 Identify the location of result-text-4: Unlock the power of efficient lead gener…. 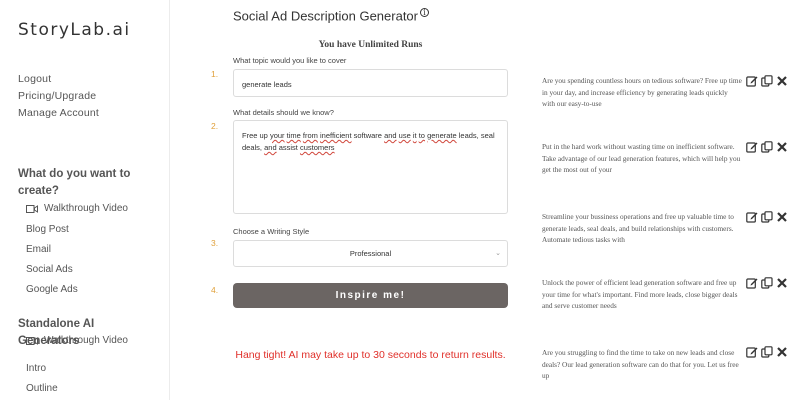
(640, 294).